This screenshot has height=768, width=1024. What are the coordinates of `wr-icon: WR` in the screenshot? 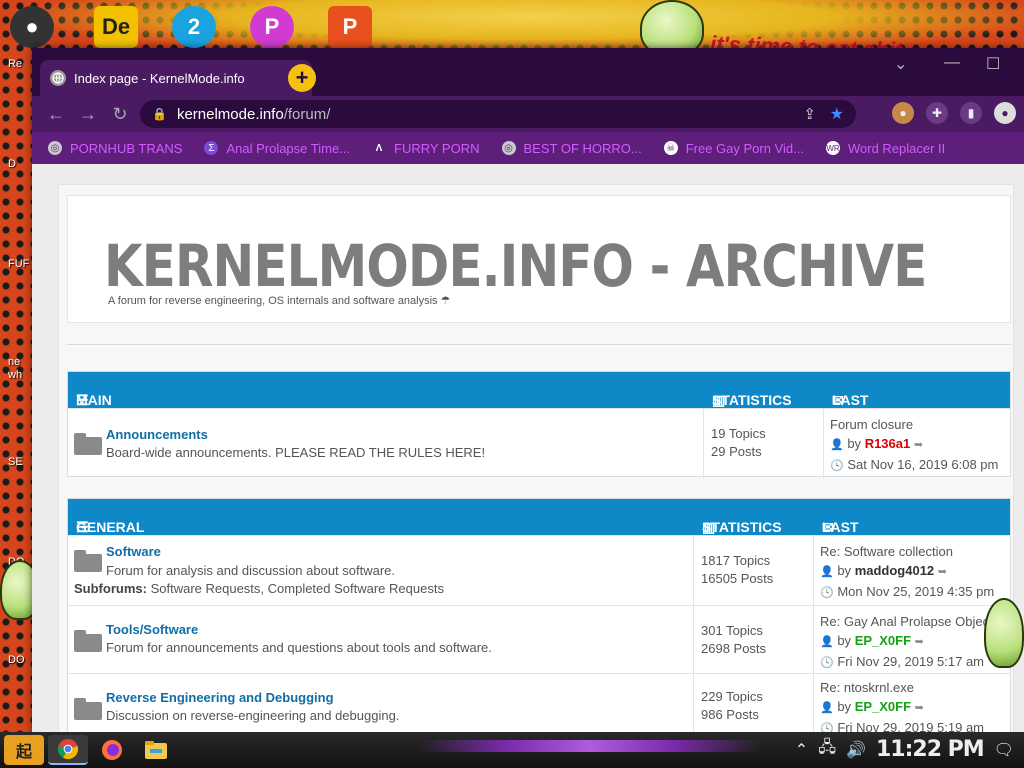 It's located at (832, 148).